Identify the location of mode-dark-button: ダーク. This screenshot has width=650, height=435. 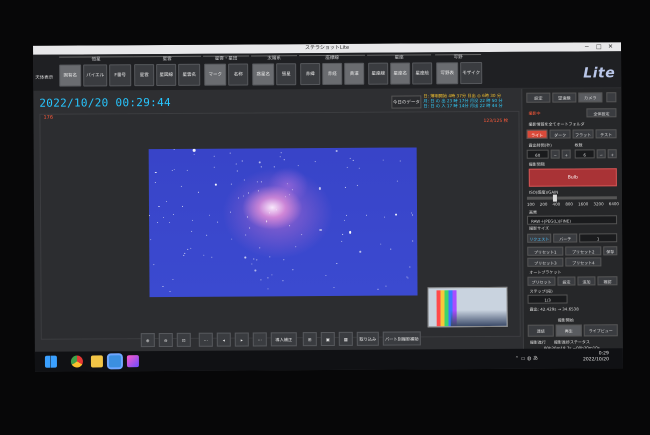
(560, 134).